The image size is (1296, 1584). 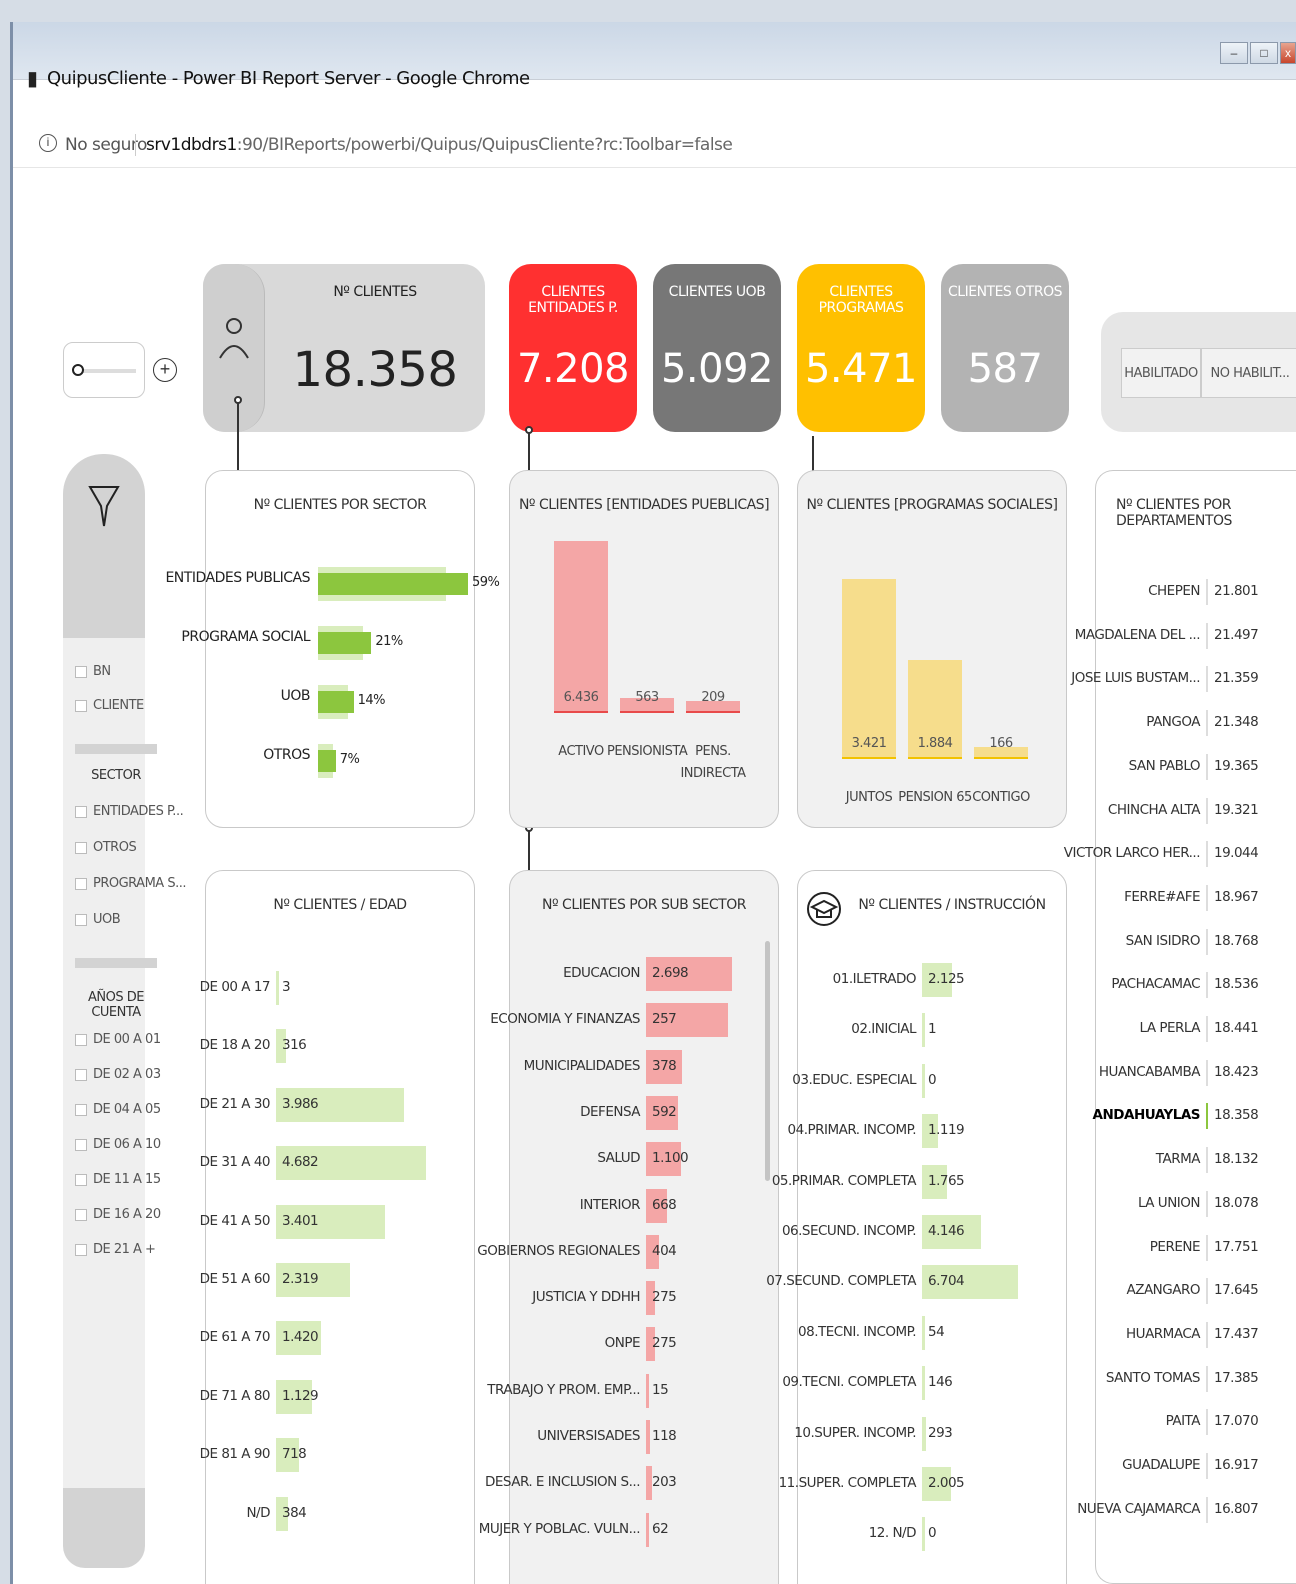 I want to click on subsector-row: DESAR. E INCLUSION S... 203, so click(x=628, y=1483).